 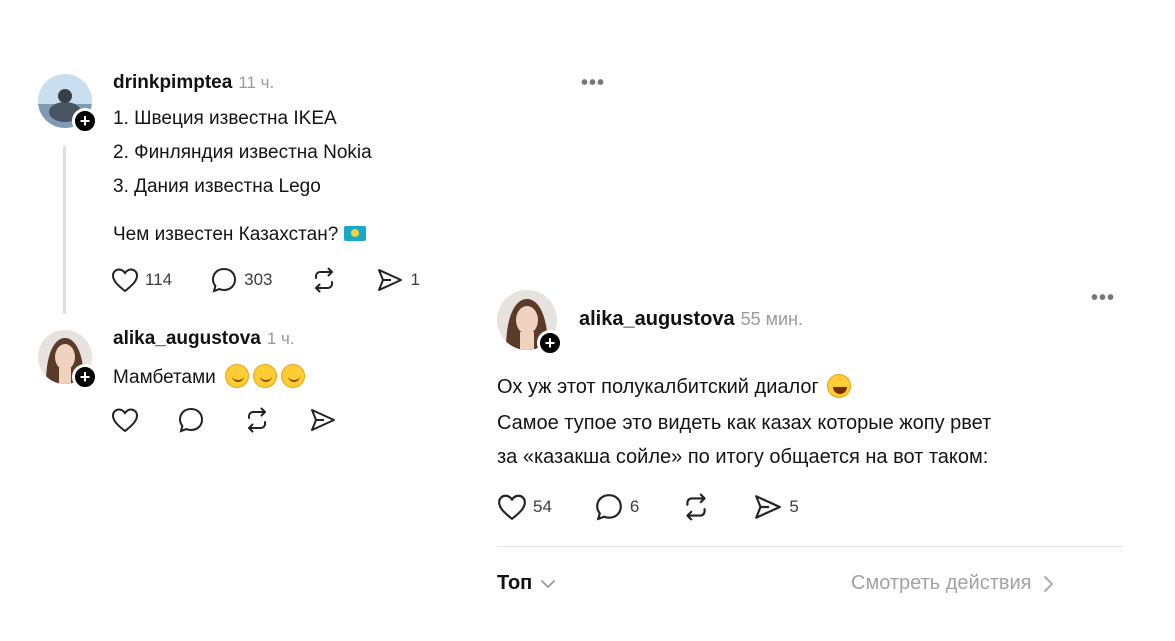 I want to click on laughing-tears-emoji-icon, so click(x=838, y=386).